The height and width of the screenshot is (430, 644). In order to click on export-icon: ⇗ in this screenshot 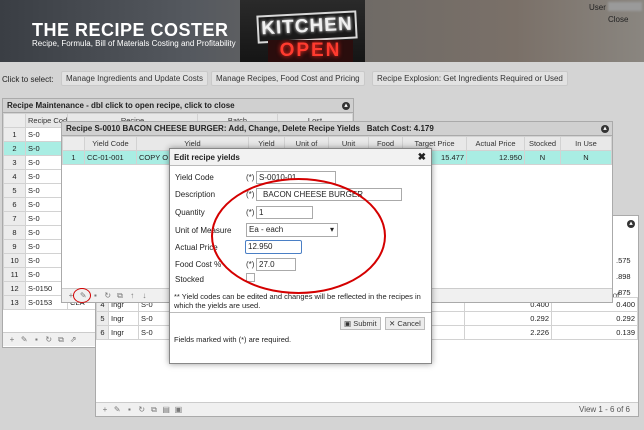, I will do `click(73, 340)`.